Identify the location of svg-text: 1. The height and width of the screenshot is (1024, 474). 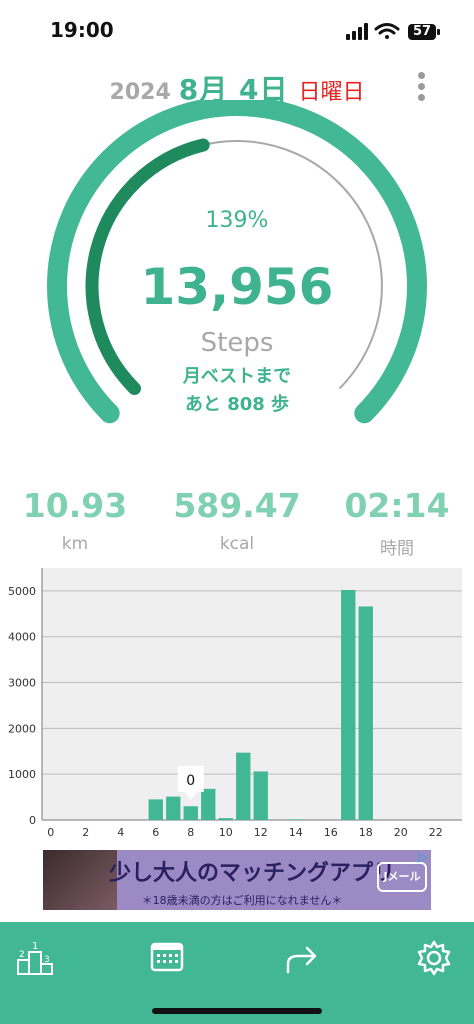
(35, 946).